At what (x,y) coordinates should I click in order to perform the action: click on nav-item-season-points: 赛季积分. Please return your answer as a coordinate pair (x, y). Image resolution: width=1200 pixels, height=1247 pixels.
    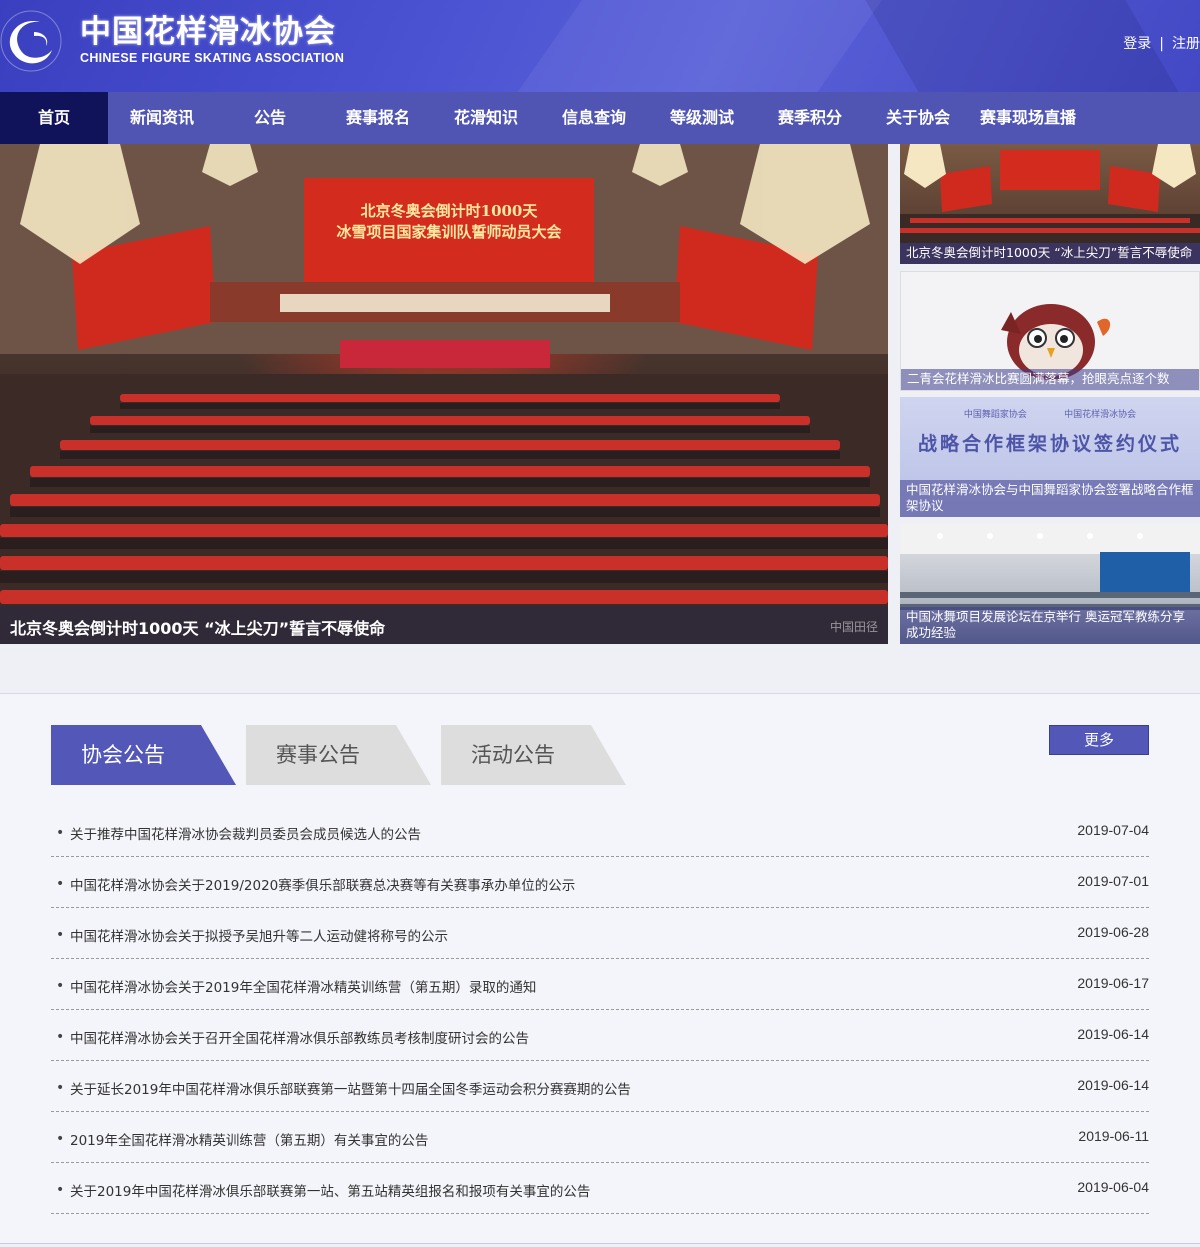
    Looking at the image, I should click on (810, 118).